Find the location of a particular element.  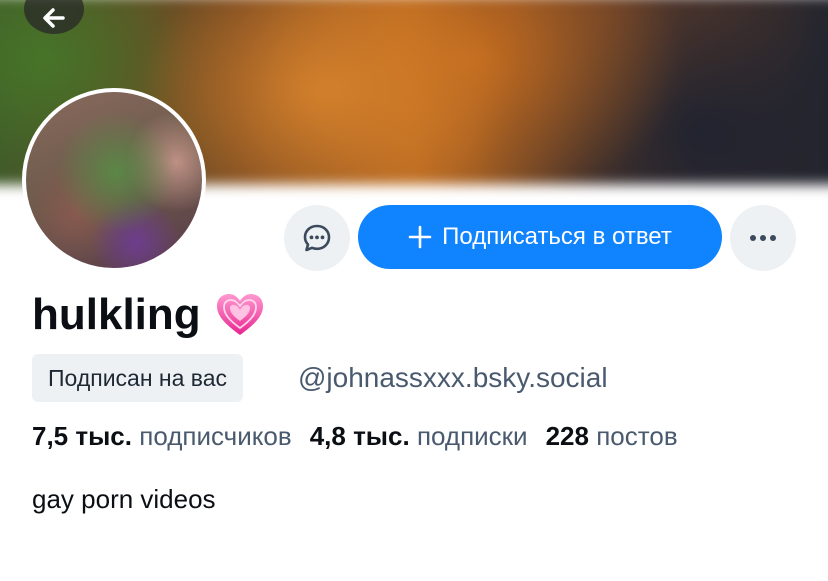

plus-icon is located at coordinates (420, 237).